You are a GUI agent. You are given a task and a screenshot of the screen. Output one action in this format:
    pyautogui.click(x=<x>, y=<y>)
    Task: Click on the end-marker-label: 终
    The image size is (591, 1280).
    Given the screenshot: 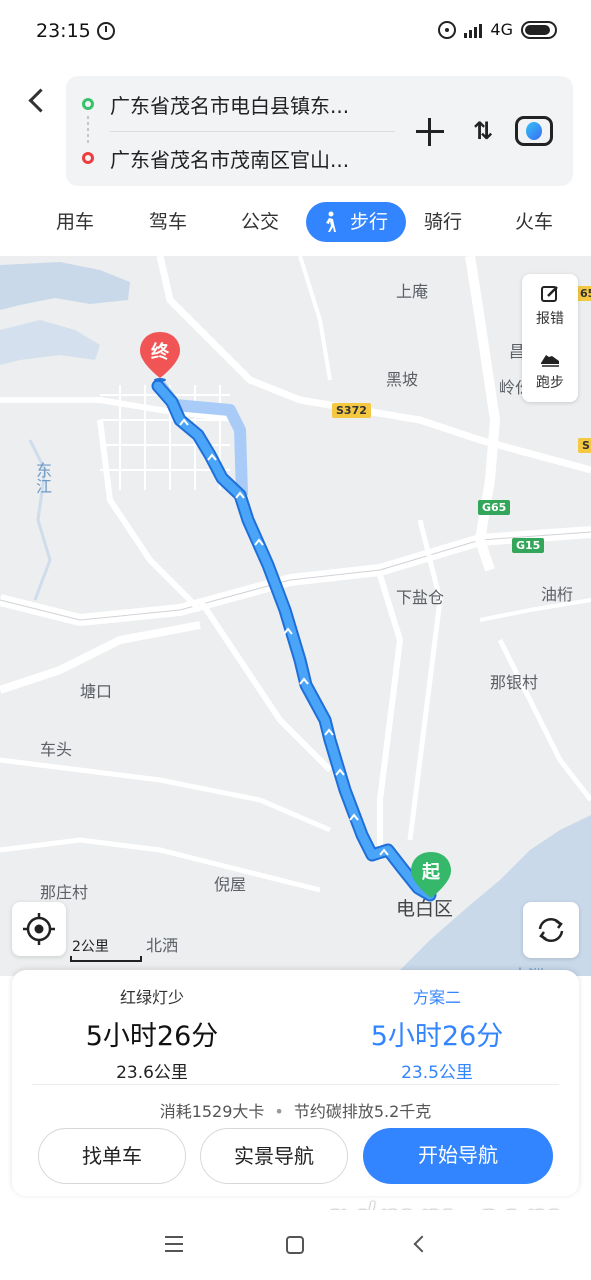 What is the action you would take?
    pyautogui.click(x=160, y=352)
    